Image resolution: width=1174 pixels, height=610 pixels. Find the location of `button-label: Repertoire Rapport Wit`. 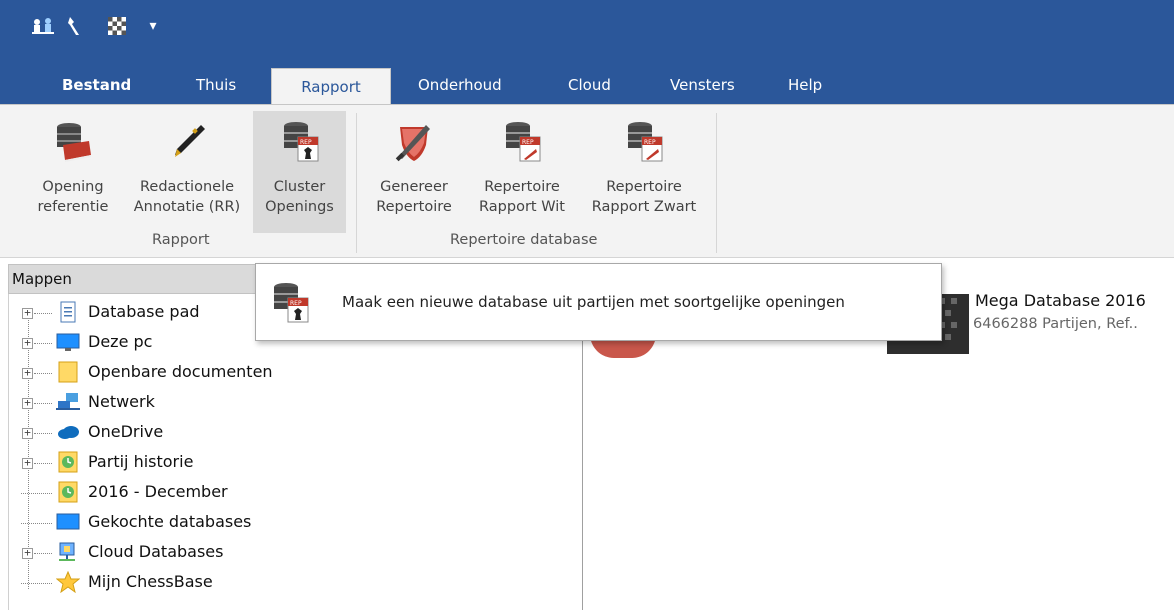

button-label: Repertoire Rapport Wit is located at coordinates (522, 197).